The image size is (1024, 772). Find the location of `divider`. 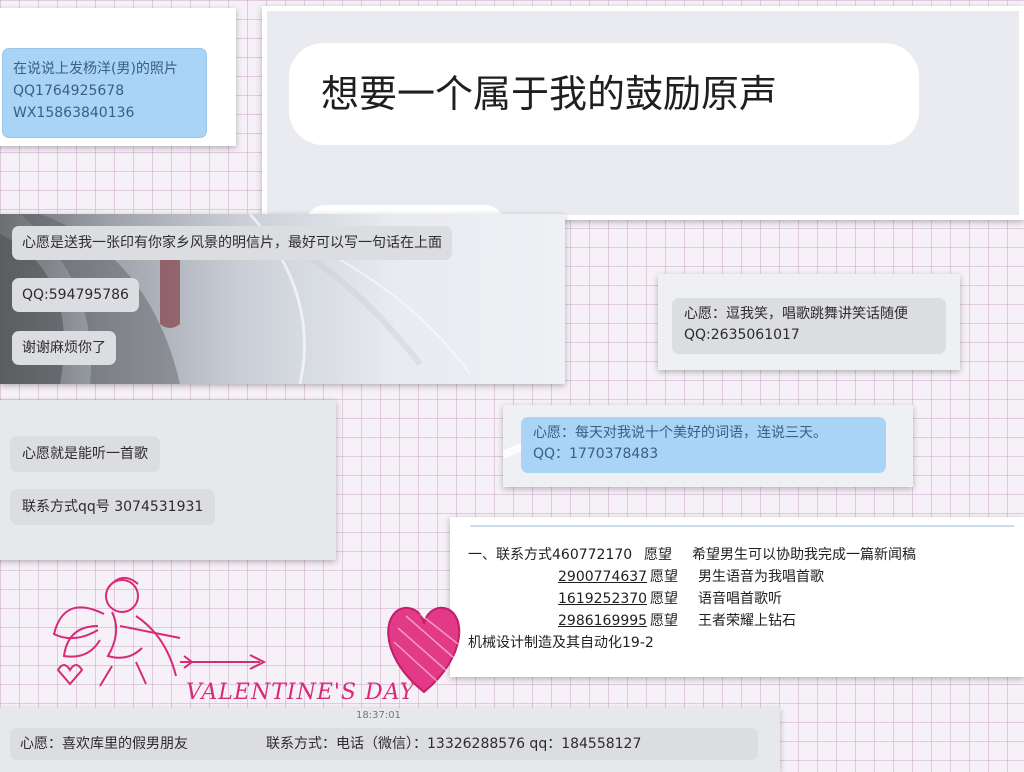

divider is located at coordinates (742, 526).